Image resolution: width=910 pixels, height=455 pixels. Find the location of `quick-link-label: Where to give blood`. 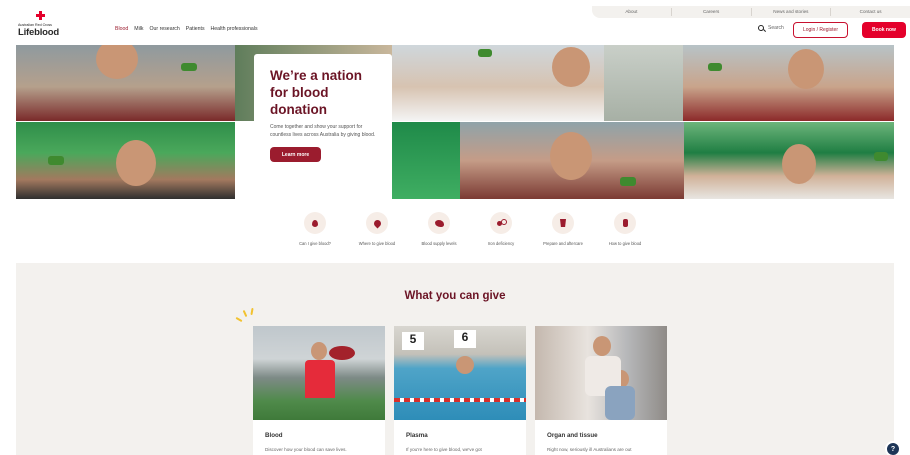

quick-link-label: Where to give blood is located at coordinates (377, 243).